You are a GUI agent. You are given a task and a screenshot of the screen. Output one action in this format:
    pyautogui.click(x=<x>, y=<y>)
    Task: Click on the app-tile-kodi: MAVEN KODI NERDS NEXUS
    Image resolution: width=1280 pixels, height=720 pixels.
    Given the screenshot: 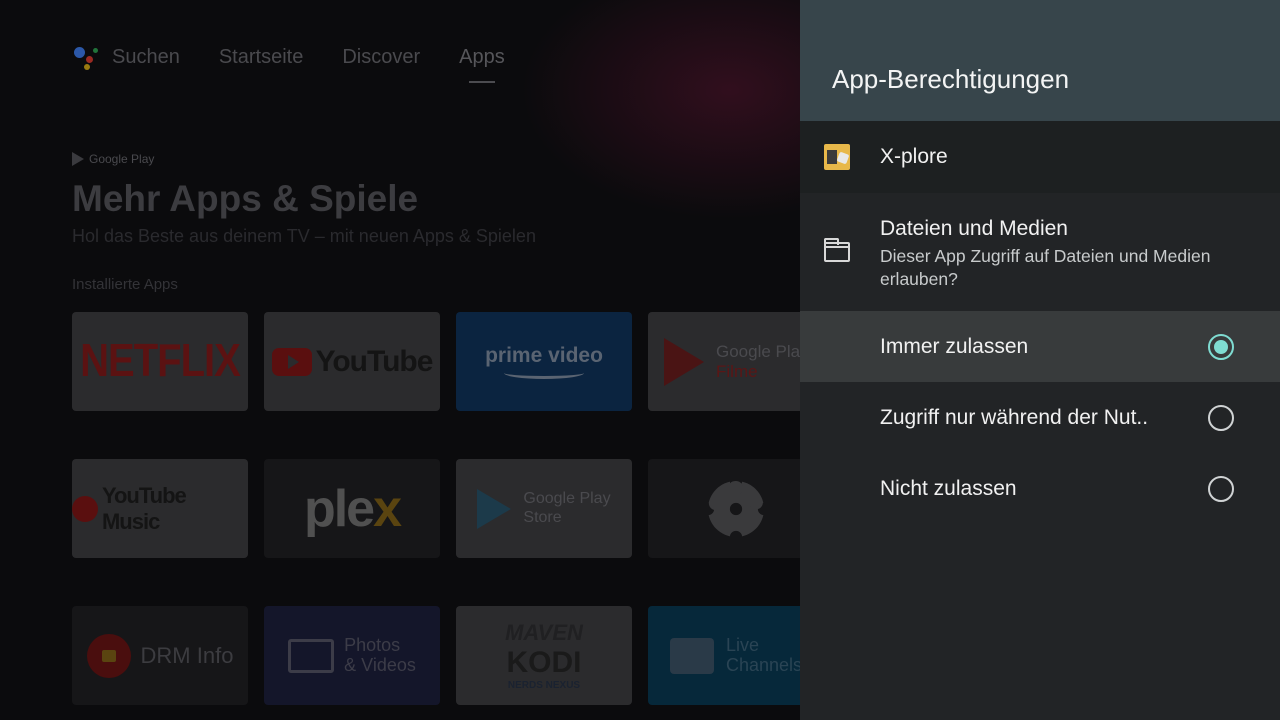 What is the action you would take?
    pyautogui.click(x=544, y=655)
    